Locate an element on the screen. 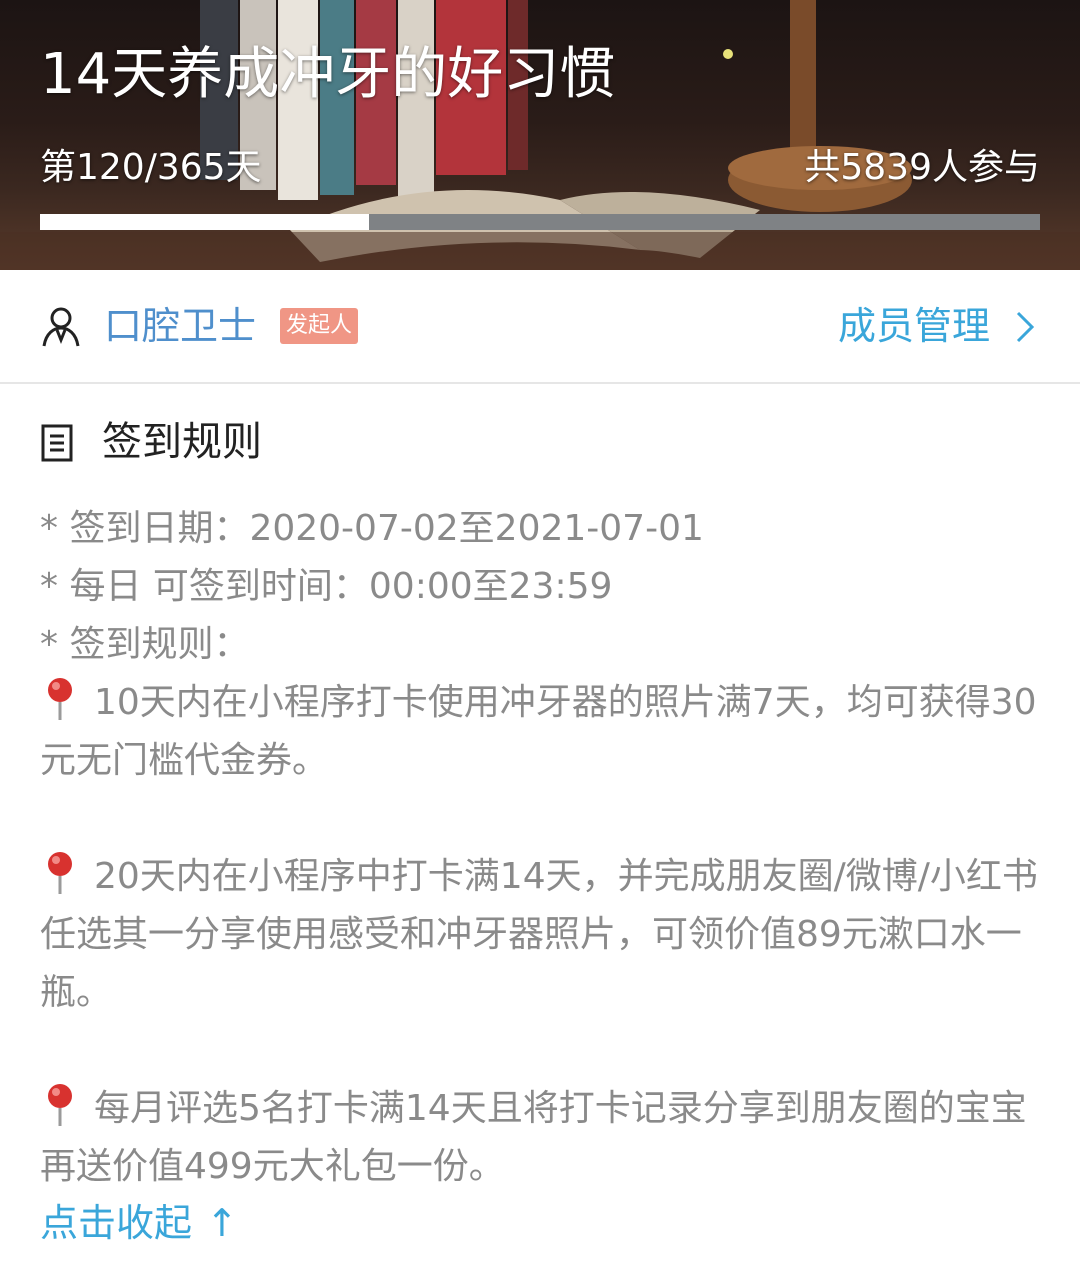 This screenshot has width=1080, height=1270. checkin-date-range: * 签到日期：2020-07-02至2021-07-01 is located at coordinates (372, 528).